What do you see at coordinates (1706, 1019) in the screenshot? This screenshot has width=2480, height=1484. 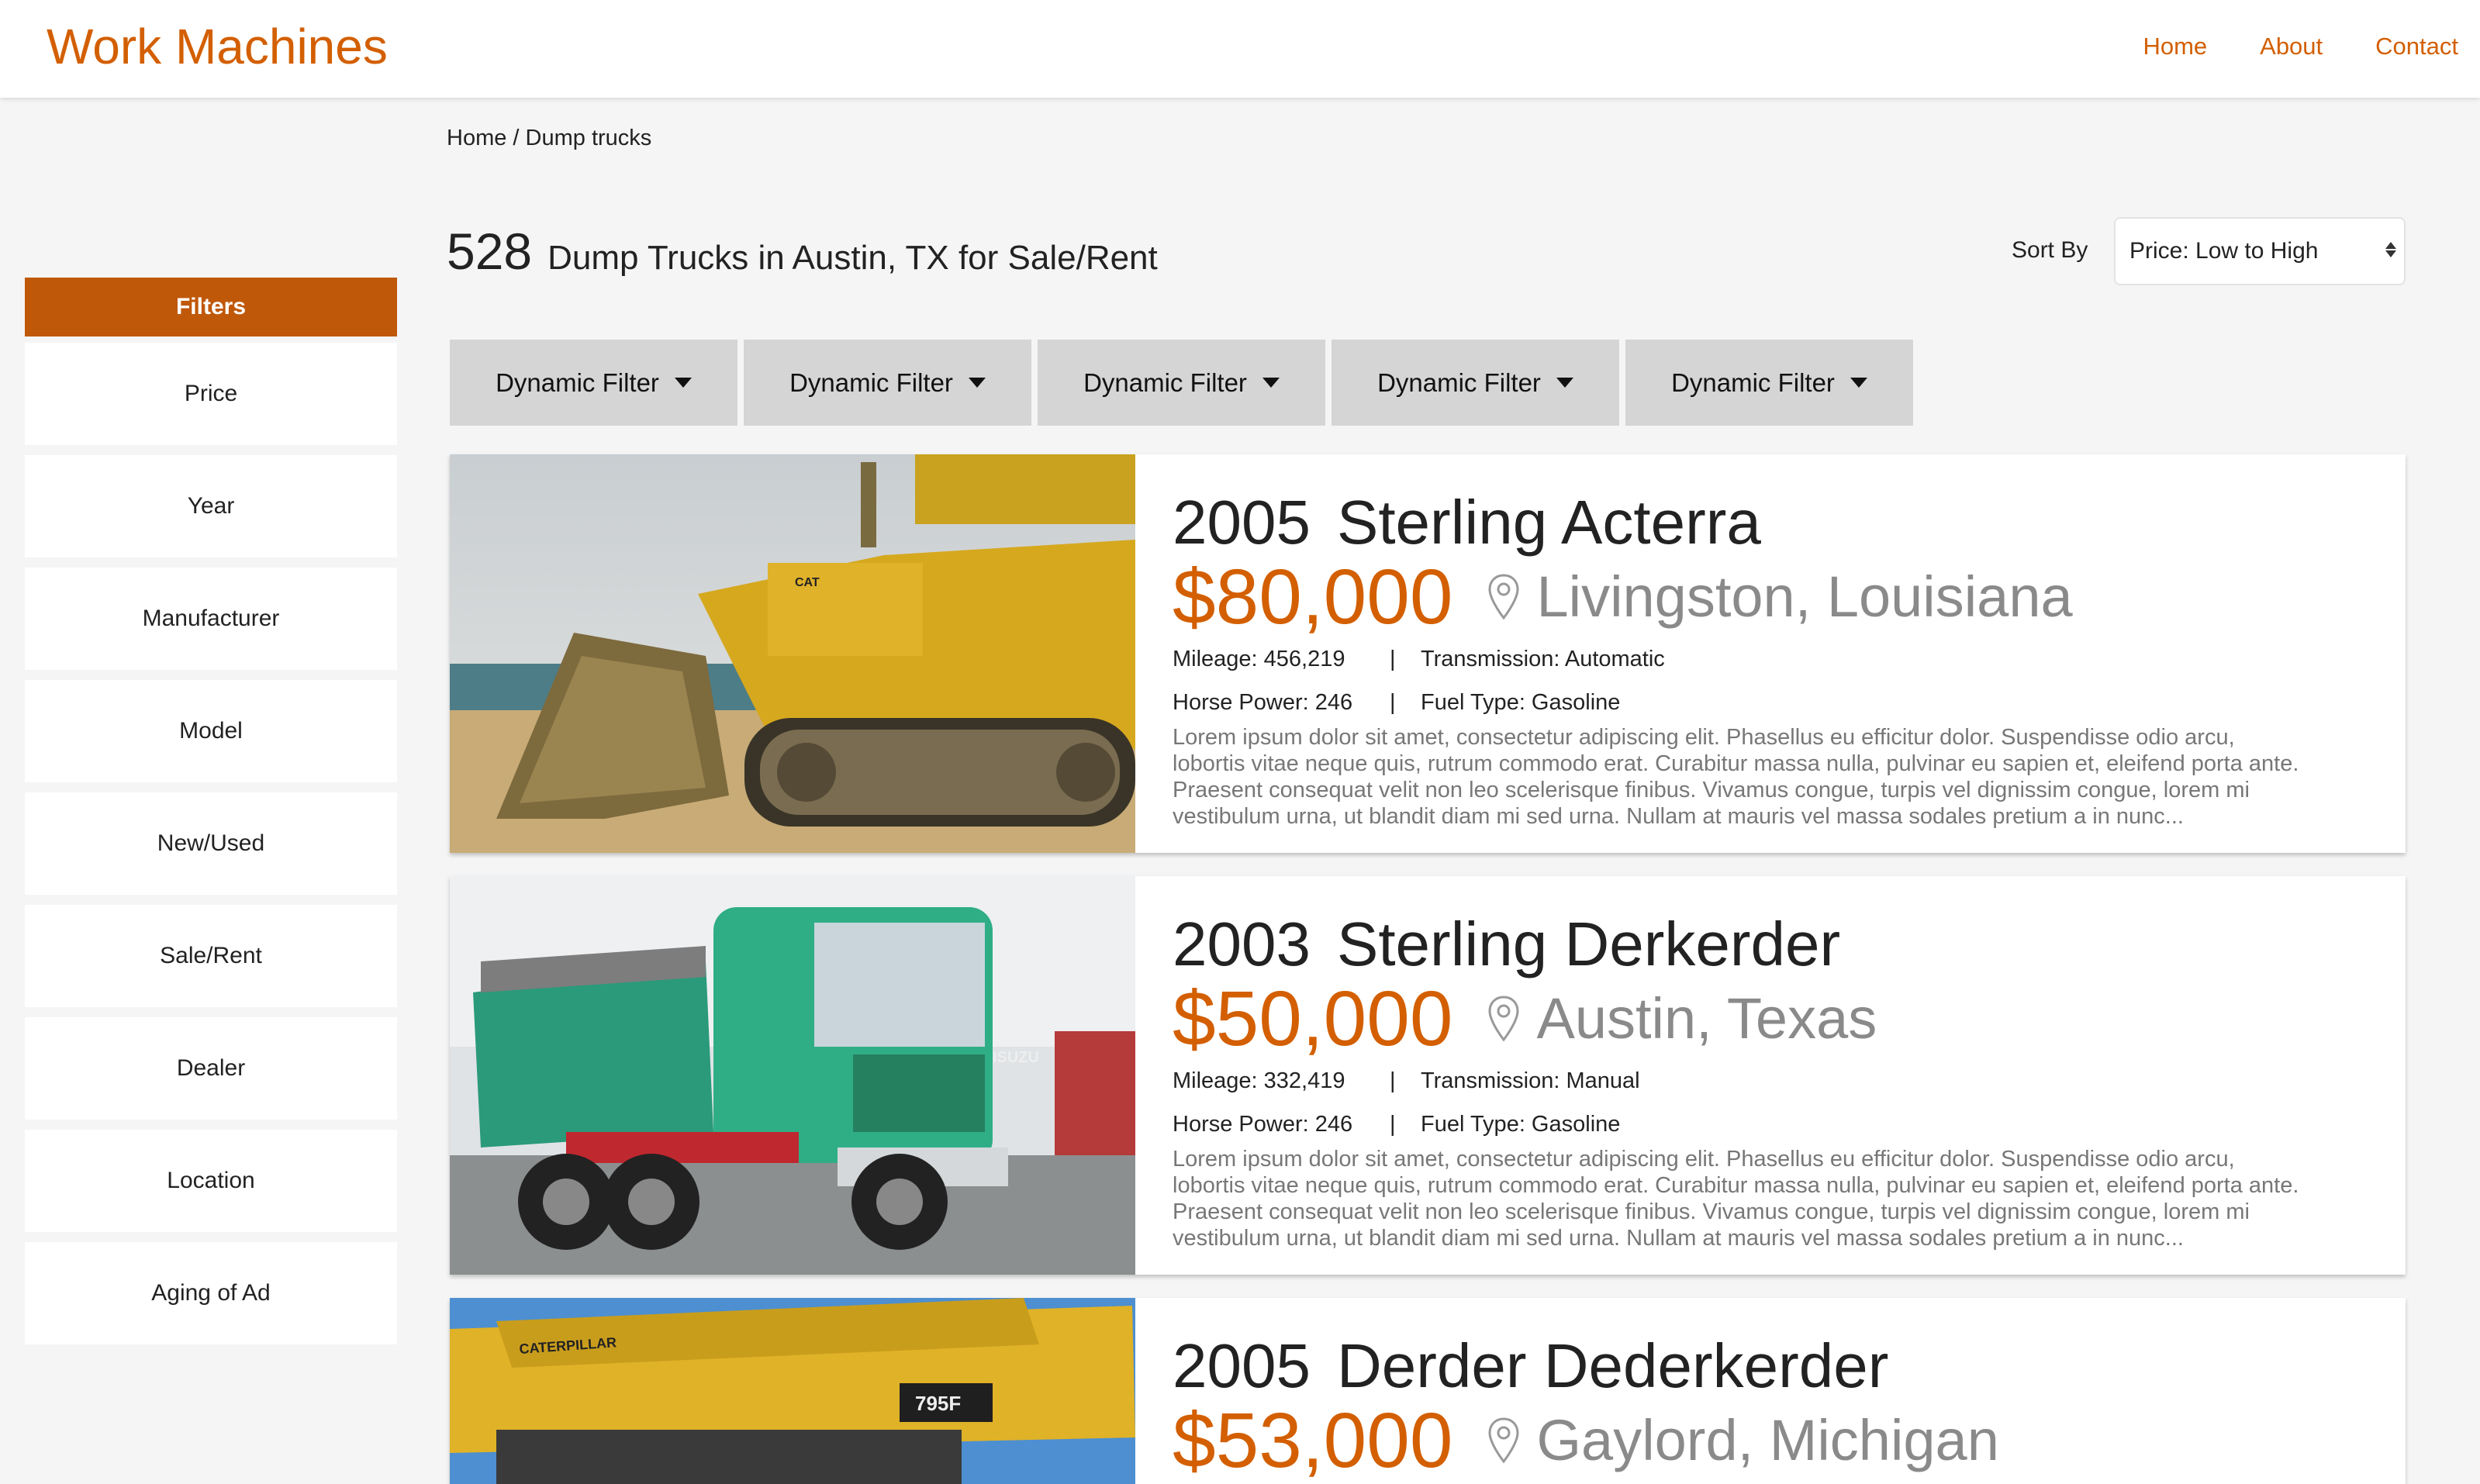 I see `listing-location: Austin, Texas` at bounding box center [1706, 1019].